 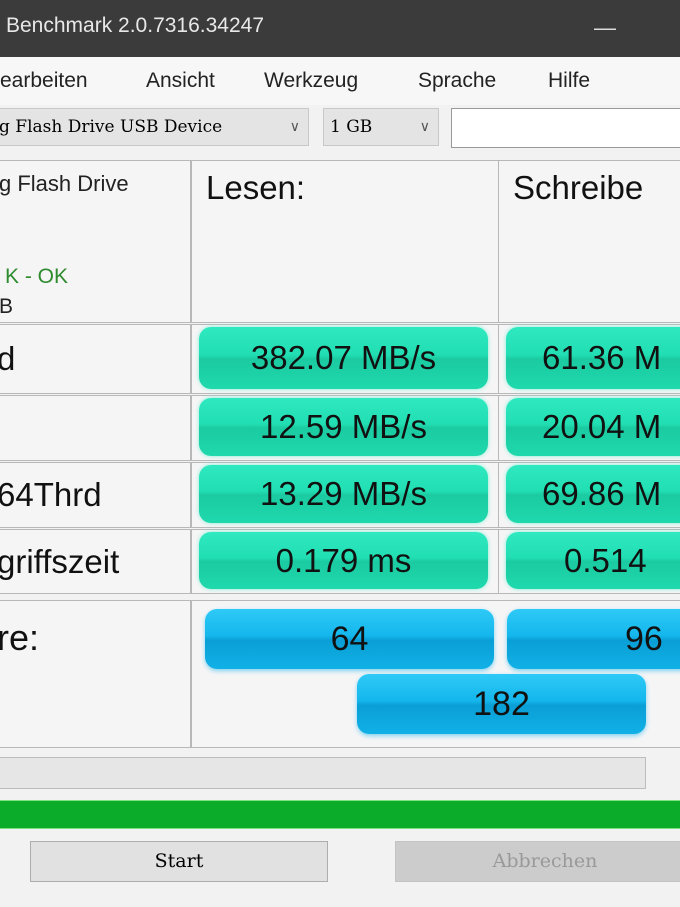 I want to click on read-result: 0.179 ms, so click(x=343, y=560).